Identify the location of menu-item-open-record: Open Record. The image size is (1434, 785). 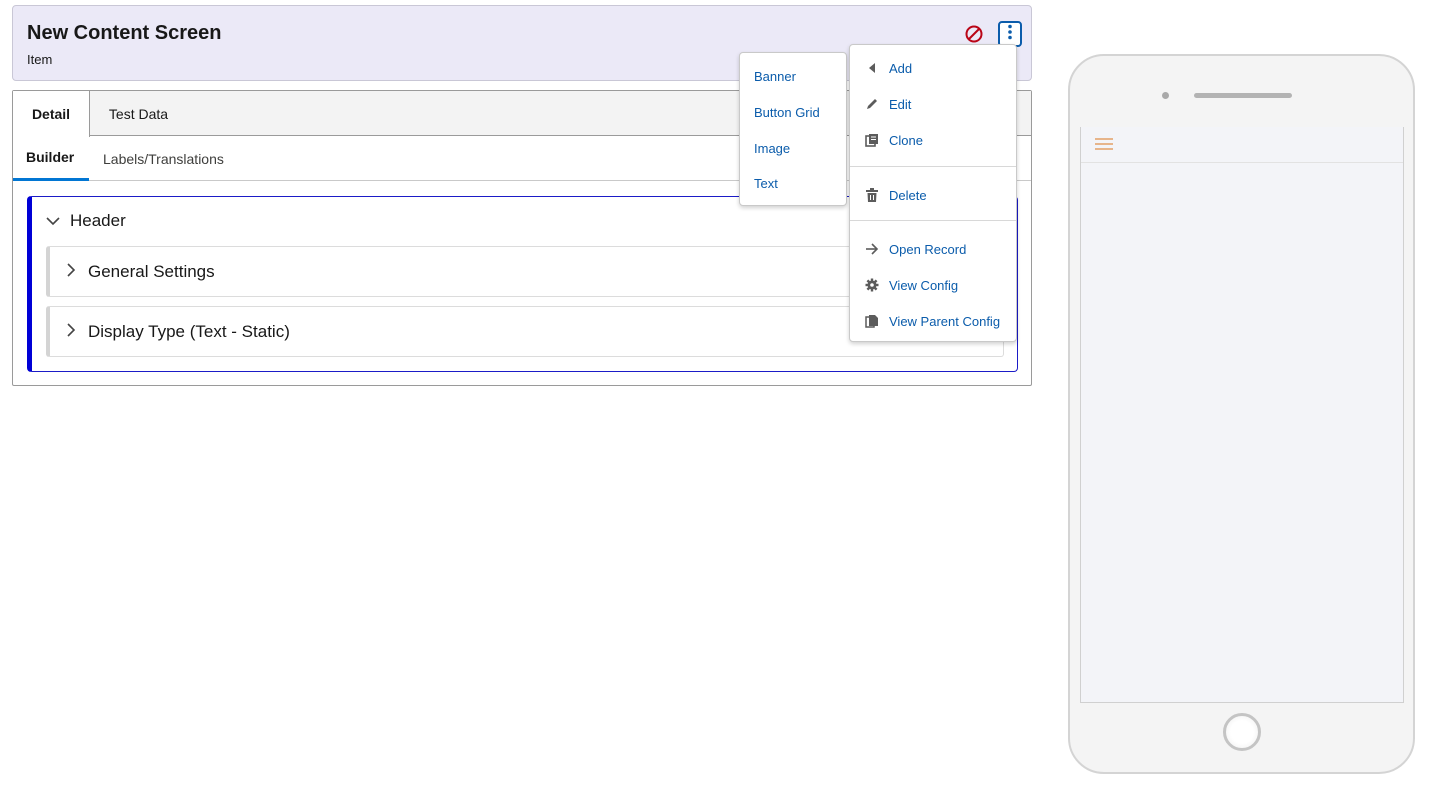
(933, 249).